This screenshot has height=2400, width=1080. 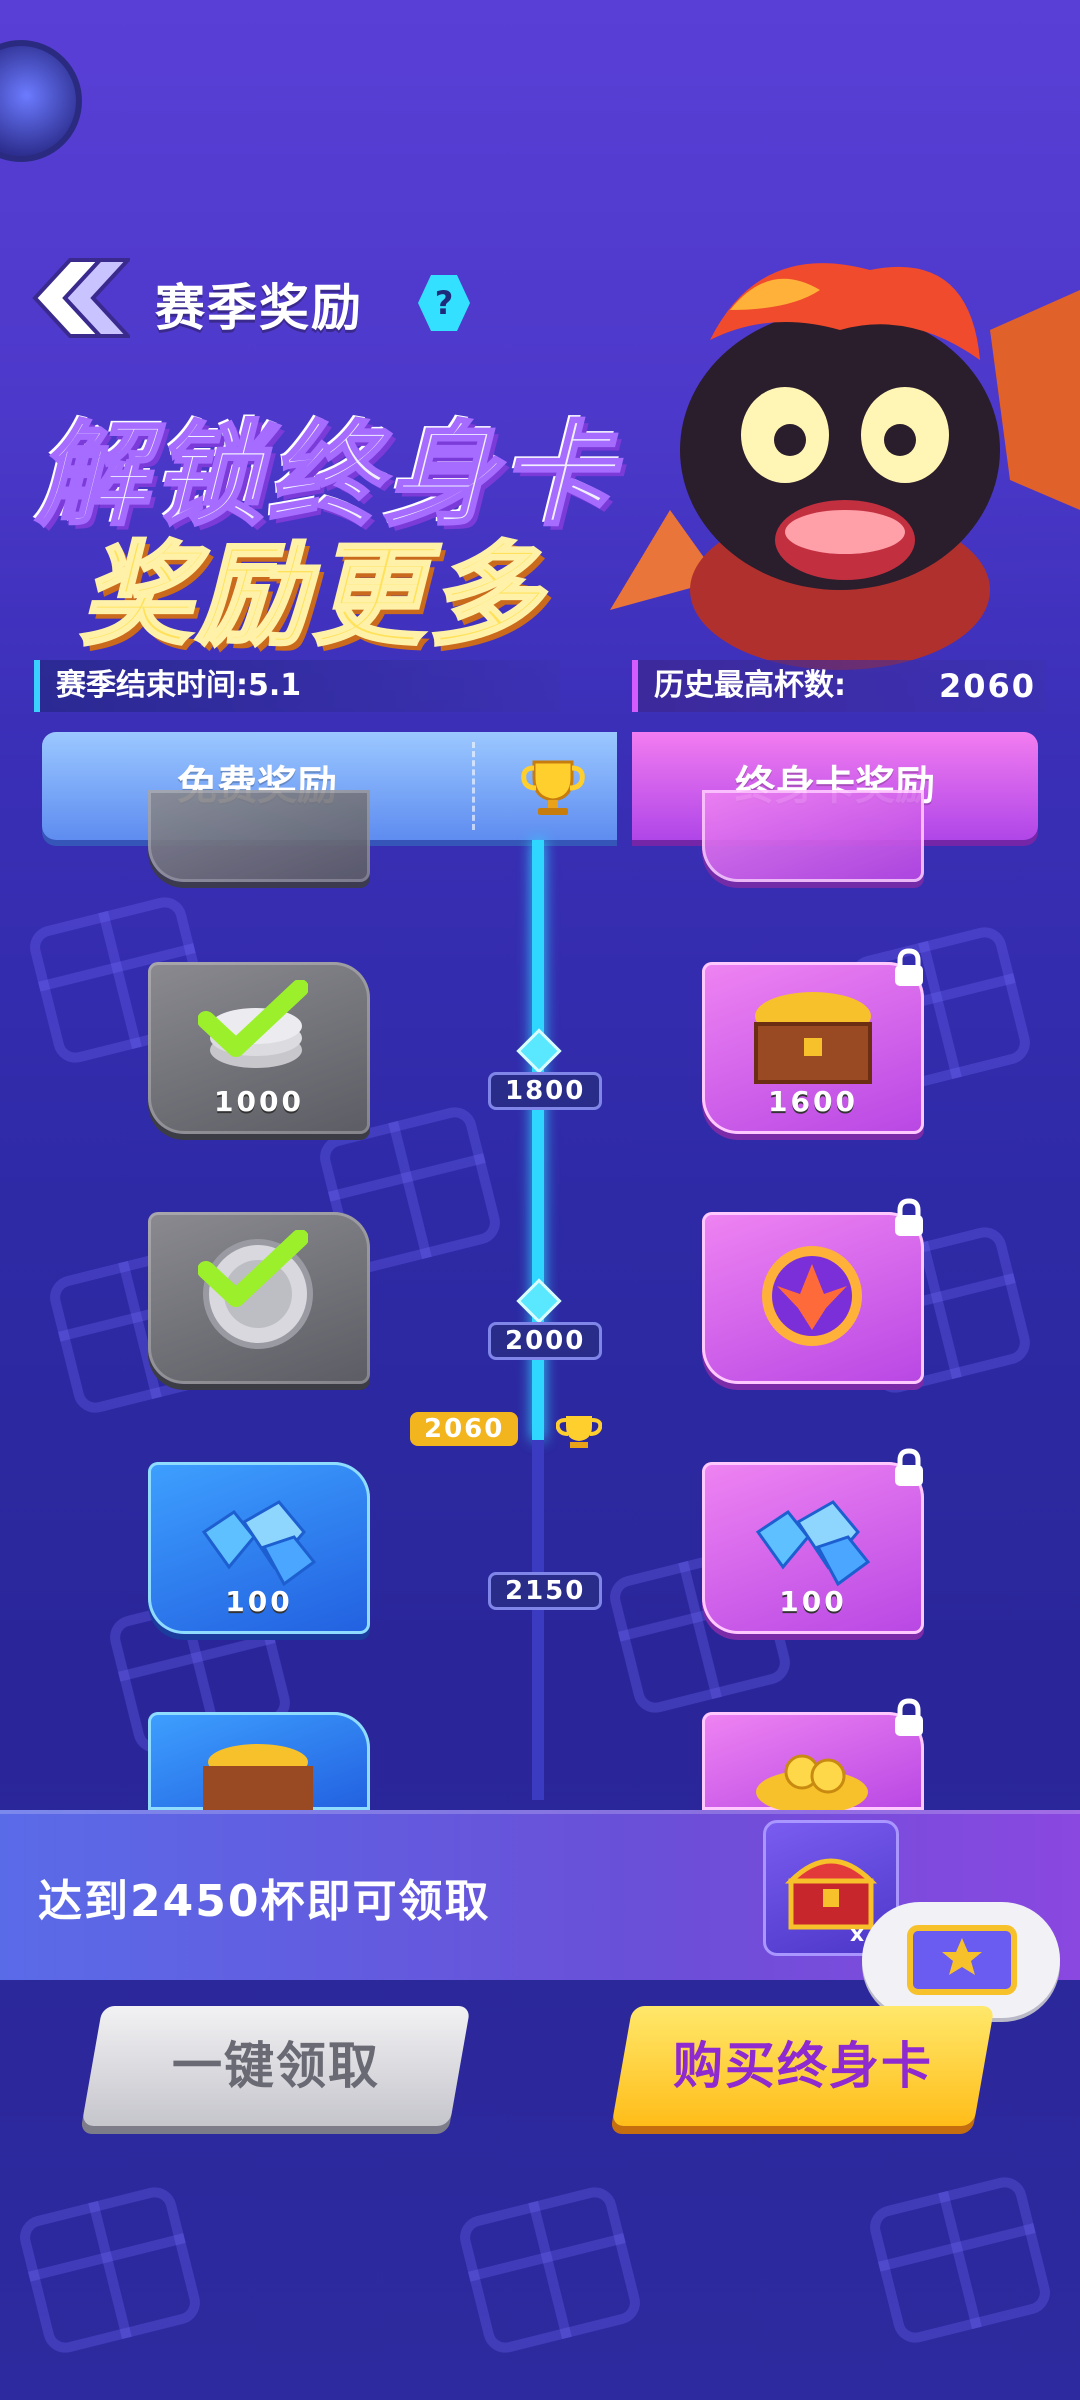 I want to click on best-trophies-label: 历史最高杯数:, so click(x=750, y=685).